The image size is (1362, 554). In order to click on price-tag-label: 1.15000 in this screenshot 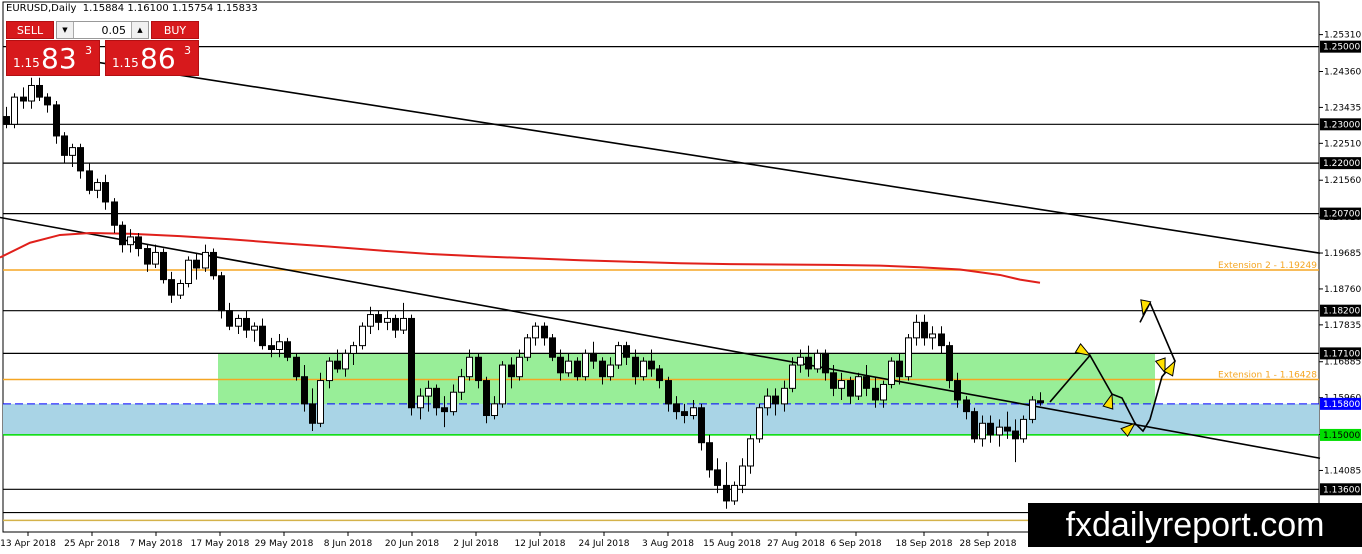, I will do `click(1341, 436)`.